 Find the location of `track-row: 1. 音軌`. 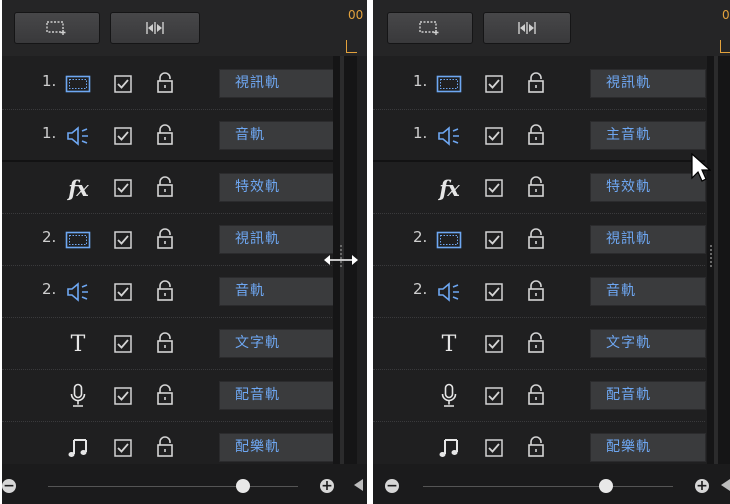

track-row: 1. 音軌 is located at coordinates (168, 136).